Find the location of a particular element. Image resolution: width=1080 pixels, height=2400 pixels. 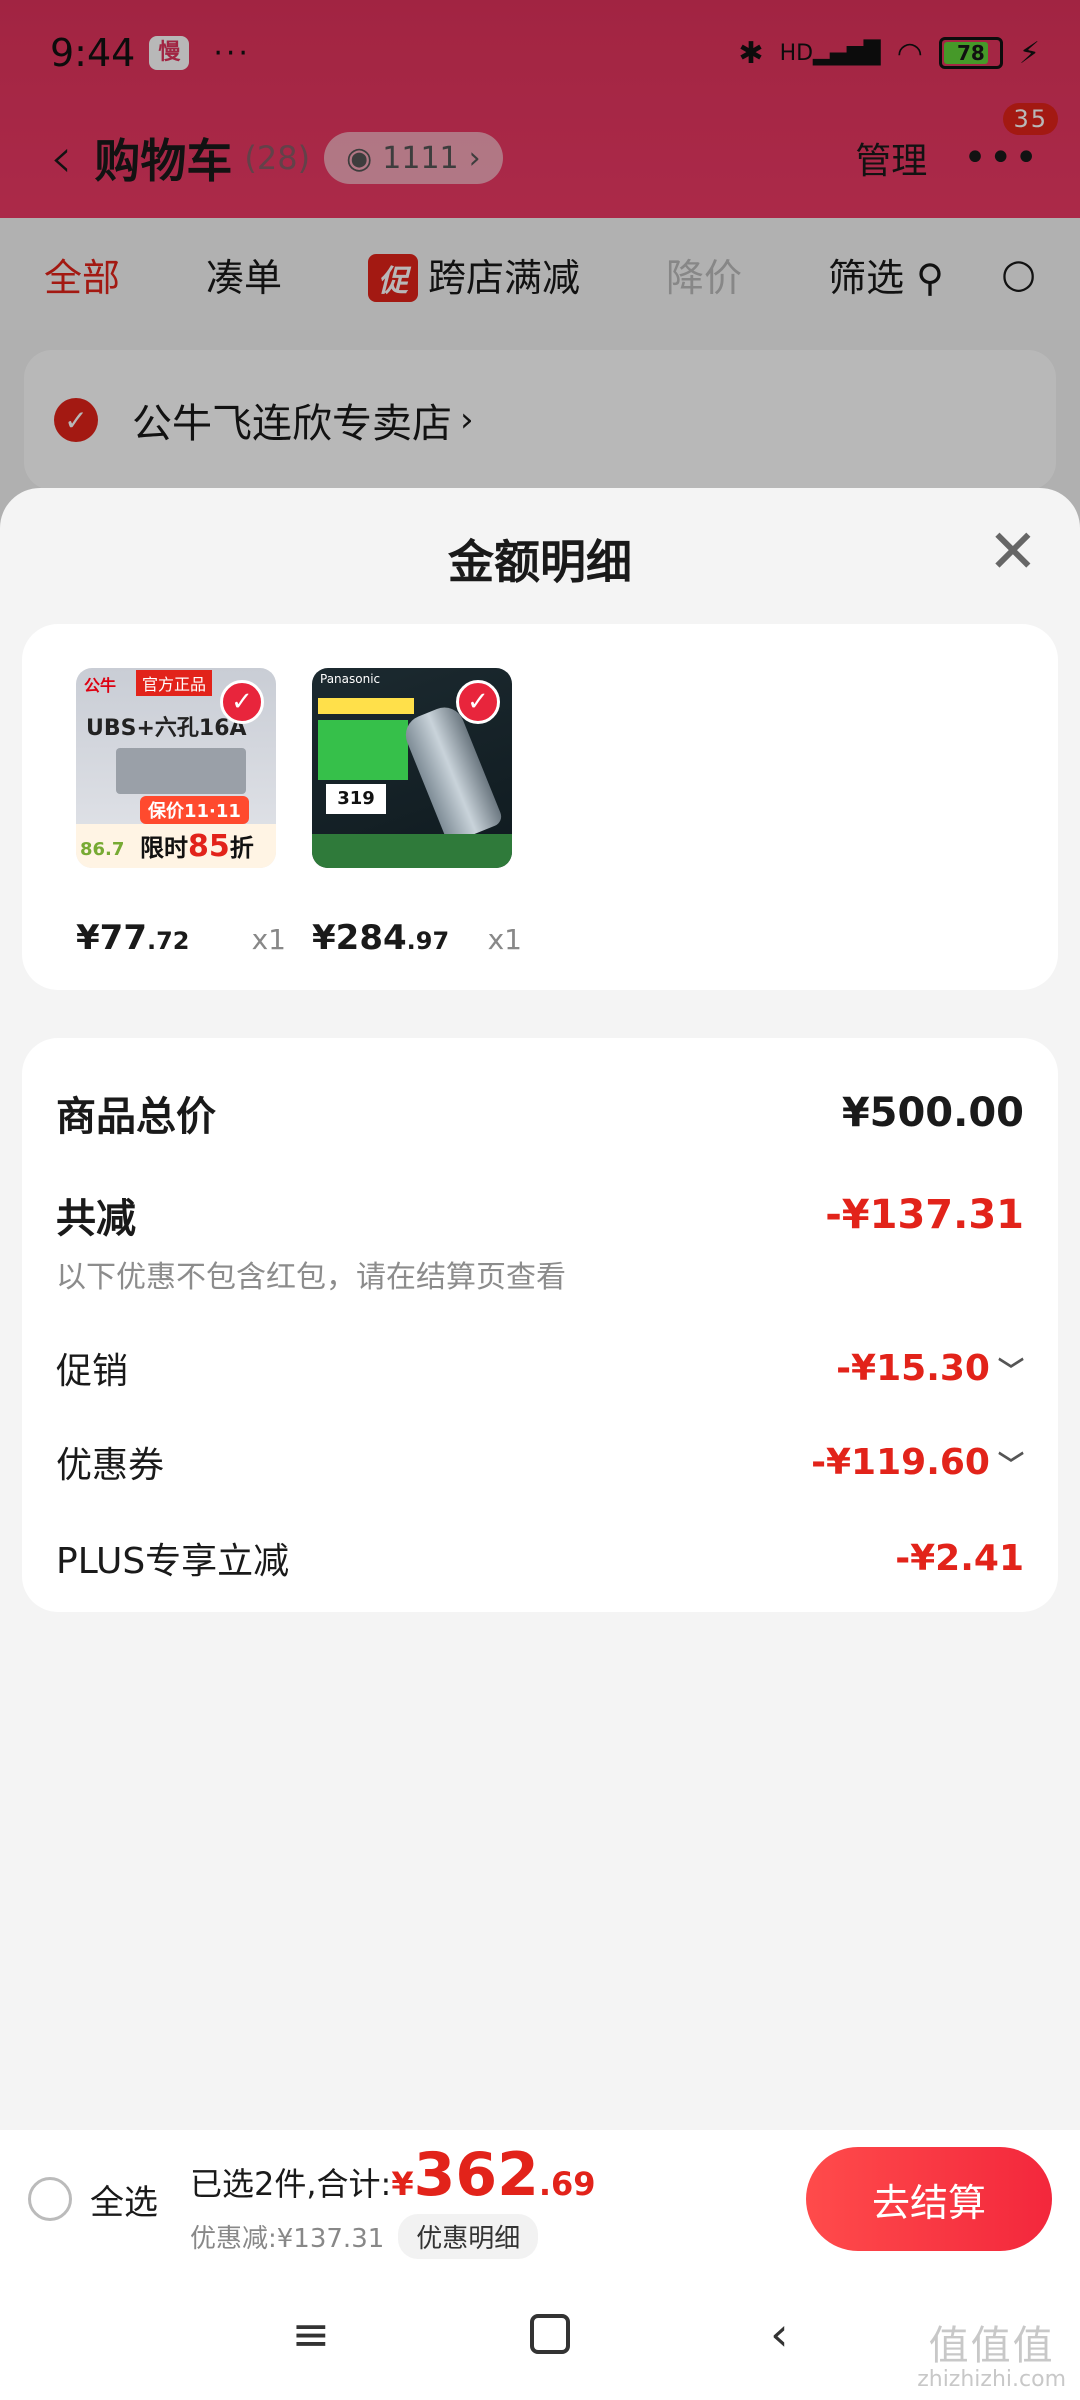

product-price-row: ¥284.97 x1 is located at coordinates (417, 938).